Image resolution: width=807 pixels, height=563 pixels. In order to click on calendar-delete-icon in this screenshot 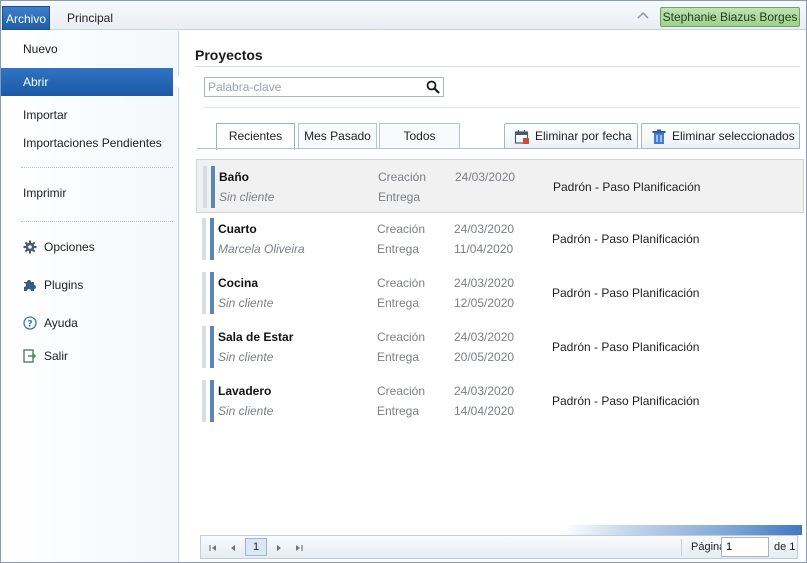, I will do `click(521, 137)`.